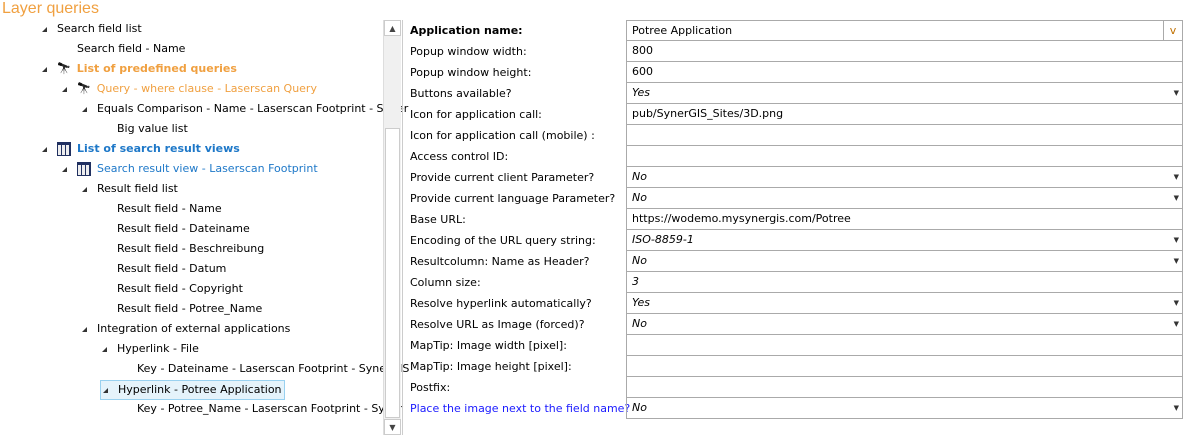  I want to click on property-dropdown: ISO-8859-1 ▼, so click(904, 240).